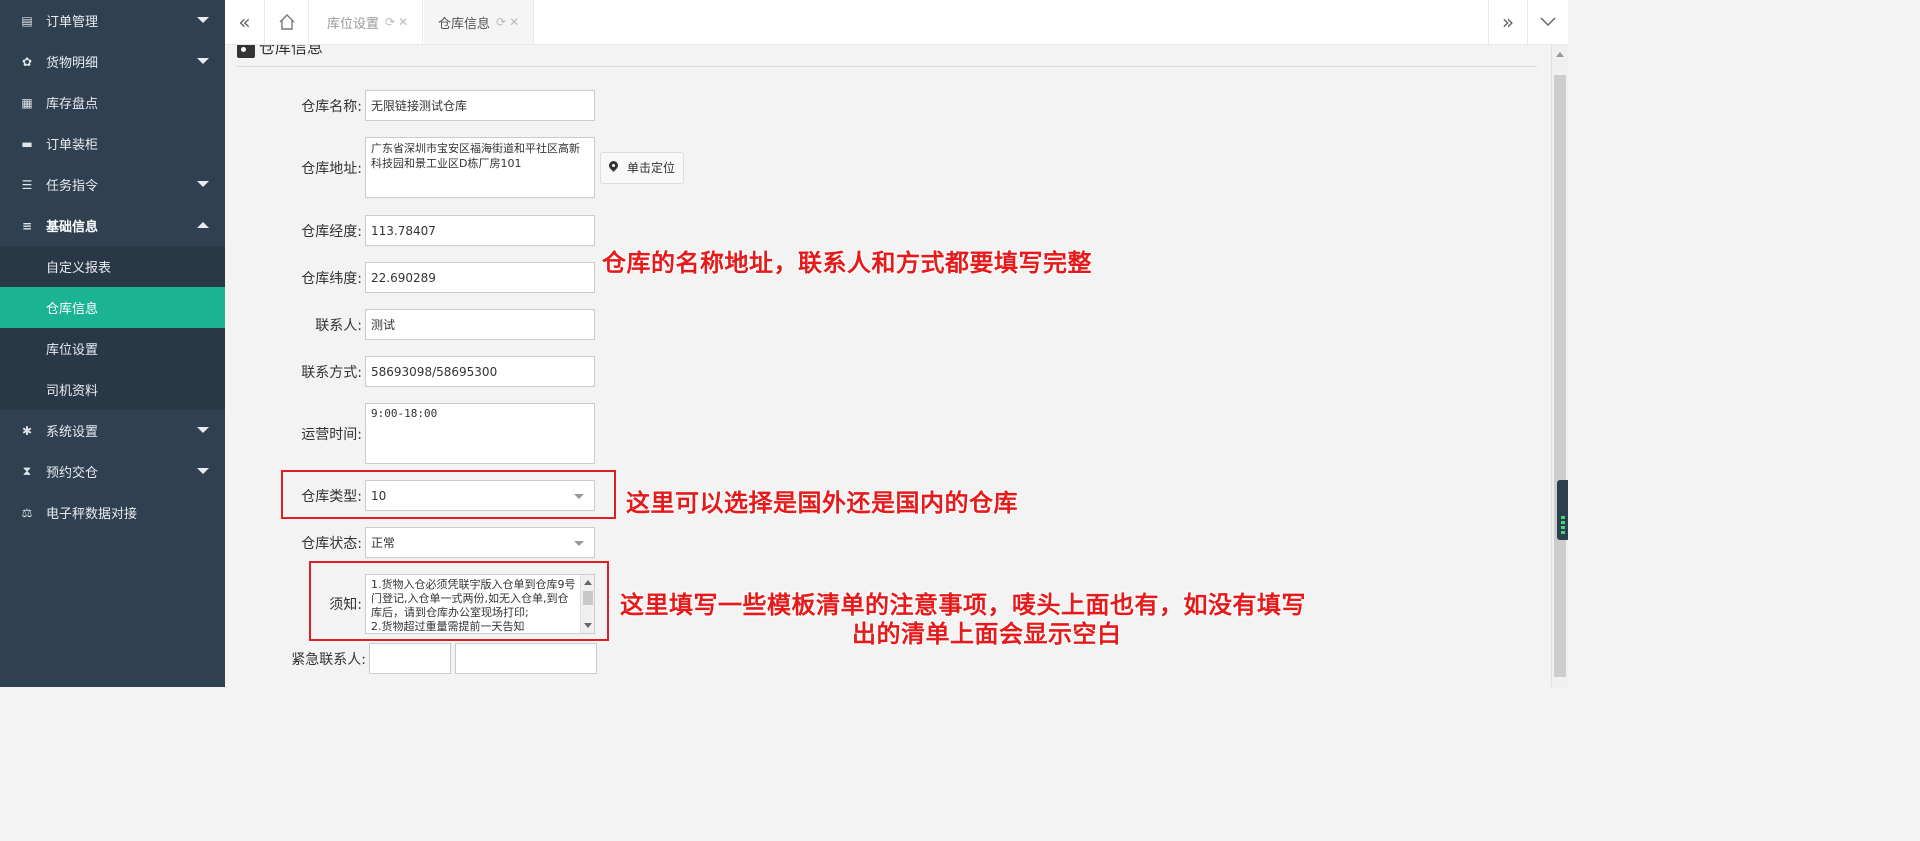 The height and width of the screenshot is (841, 1920). What do you see at coordinates (822, 503) in the screenshot?
I see `annotation-warehouse-type: 这里可以选择是国外还是国内的仓库` at bounding box center [822, 503].